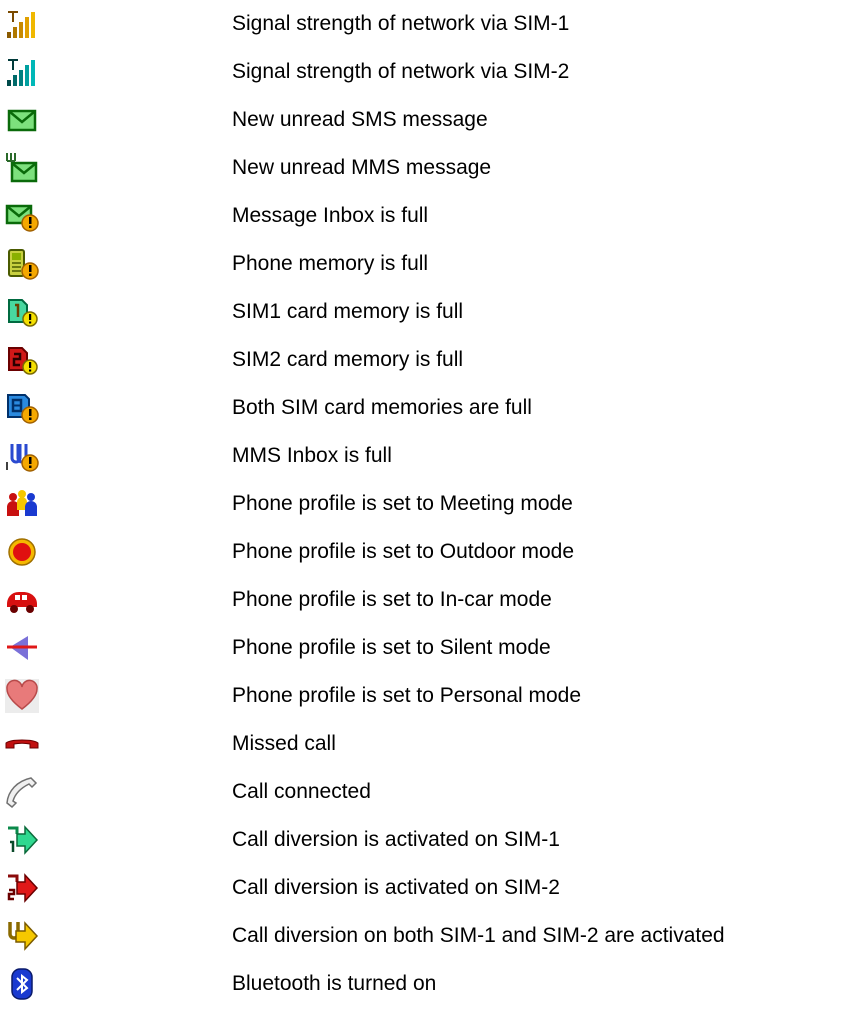 This screenshot has width=852, height=1033. I want to click on legend-row: Phone profile is set to Outdoor mode, so click(426, 552).